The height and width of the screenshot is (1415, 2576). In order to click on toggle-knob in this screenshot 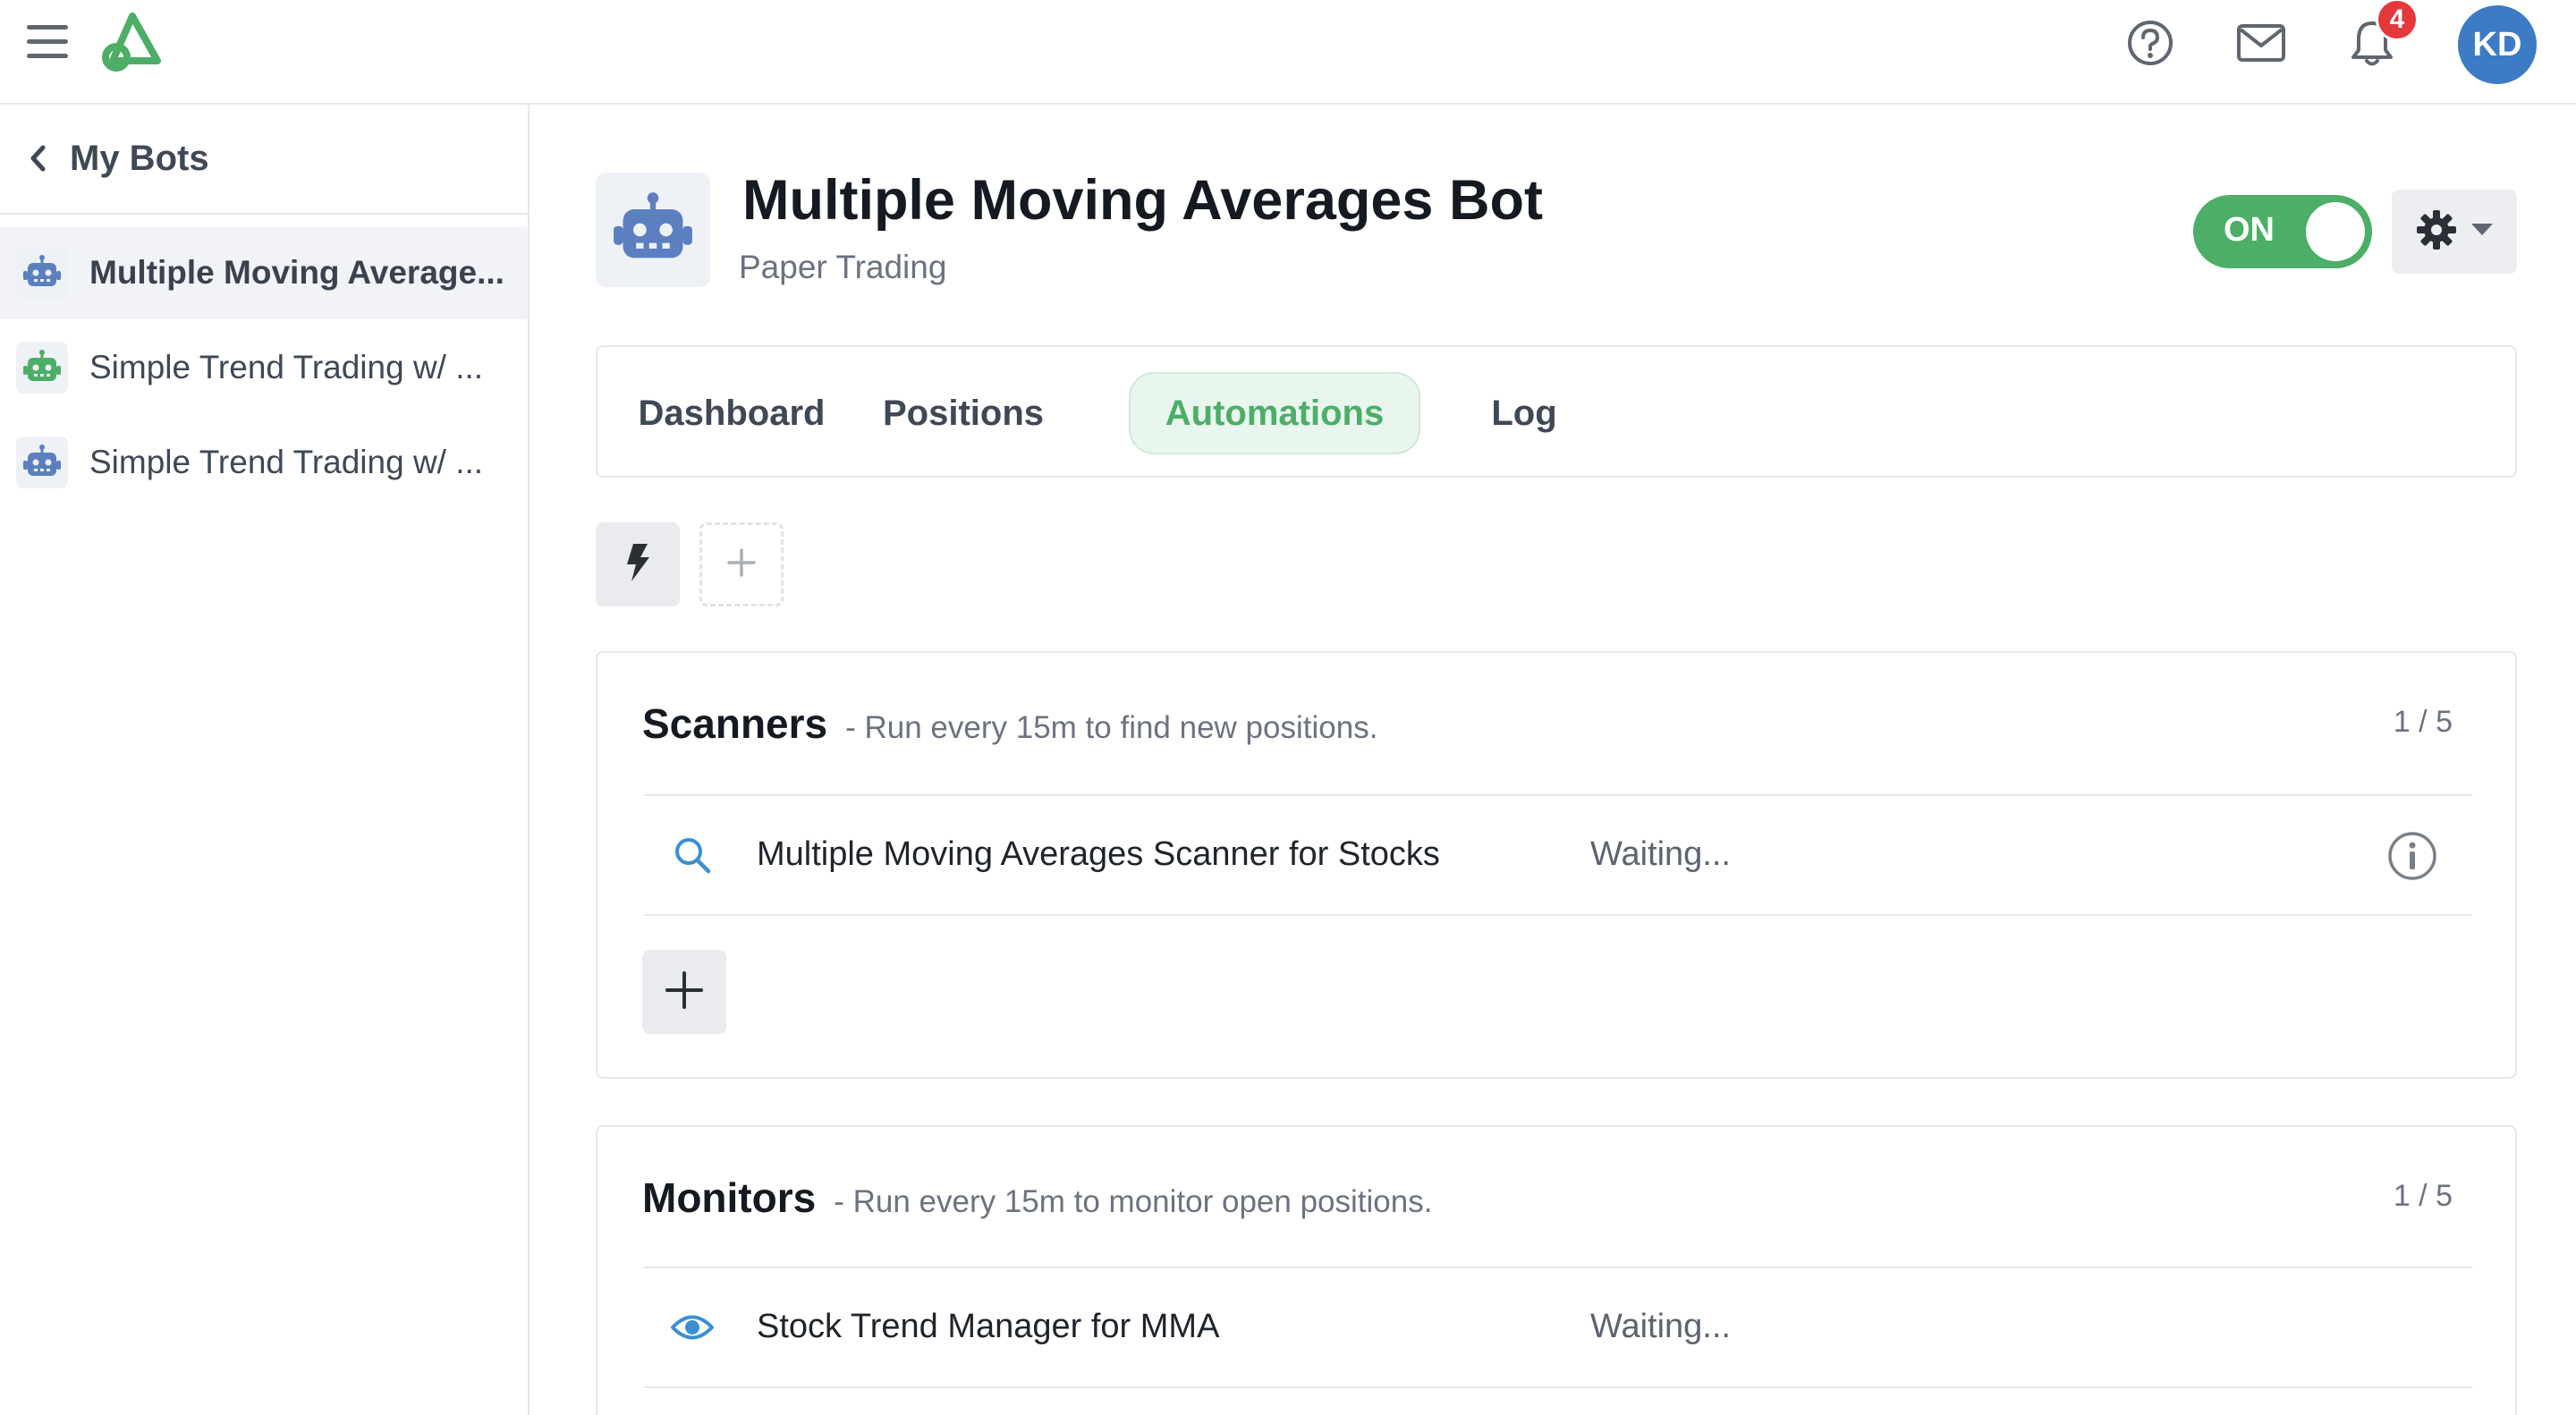, I will do `click(2335, 231)`.